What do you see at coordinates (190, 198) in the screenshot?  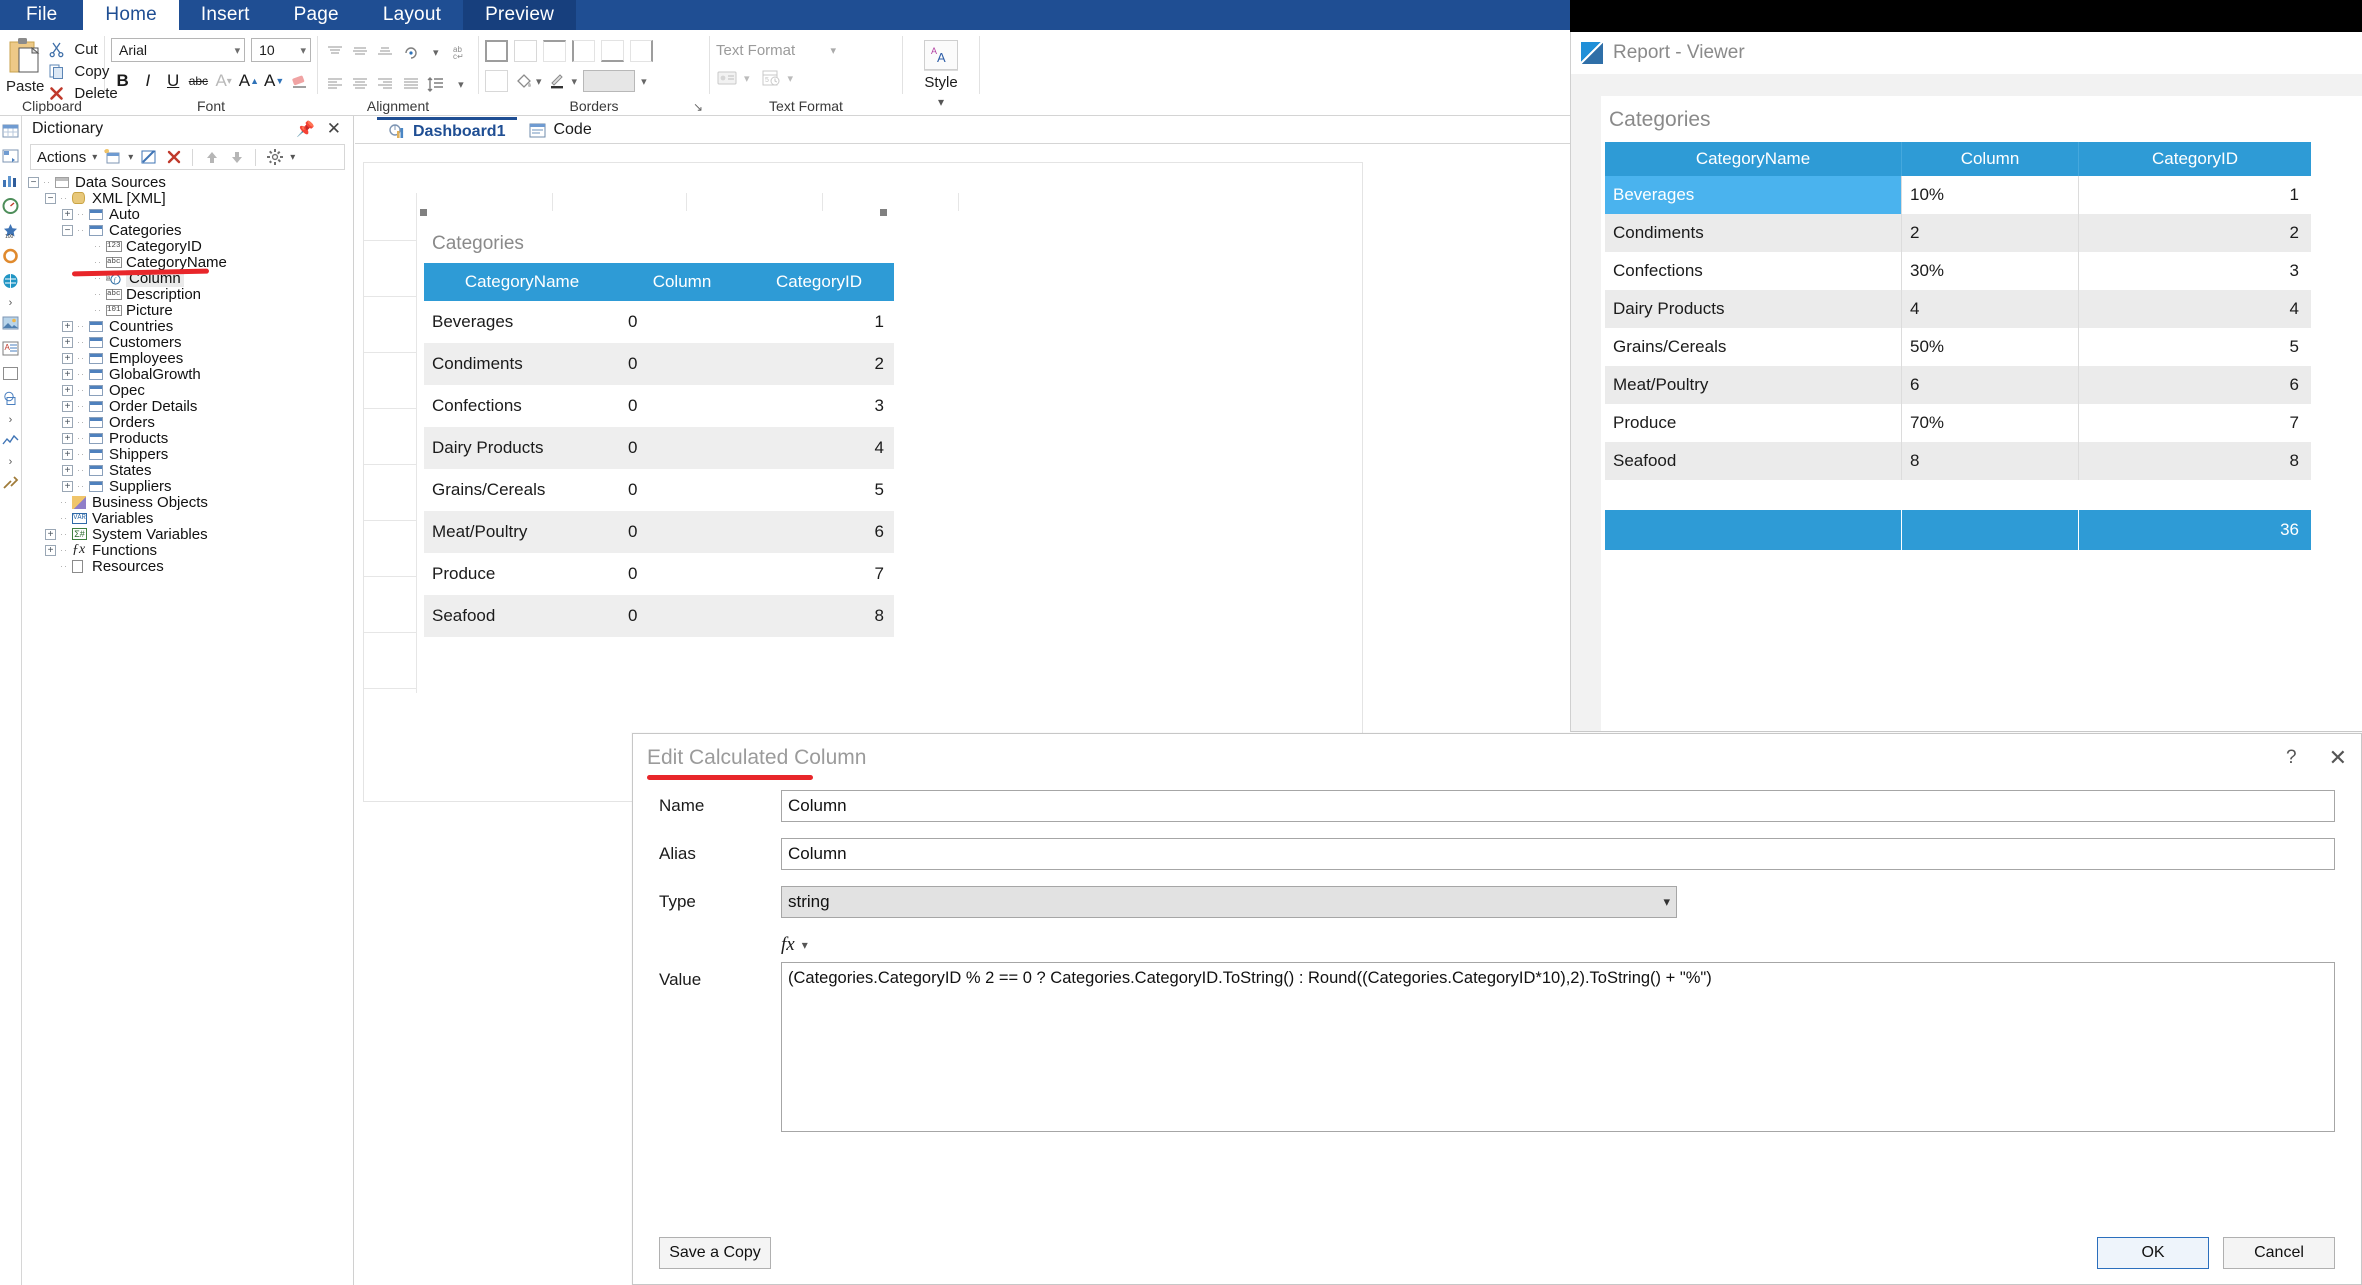 I see `tree-node-xml-xml-: − ·· XML [XML]` at bounding box center [190, 198].